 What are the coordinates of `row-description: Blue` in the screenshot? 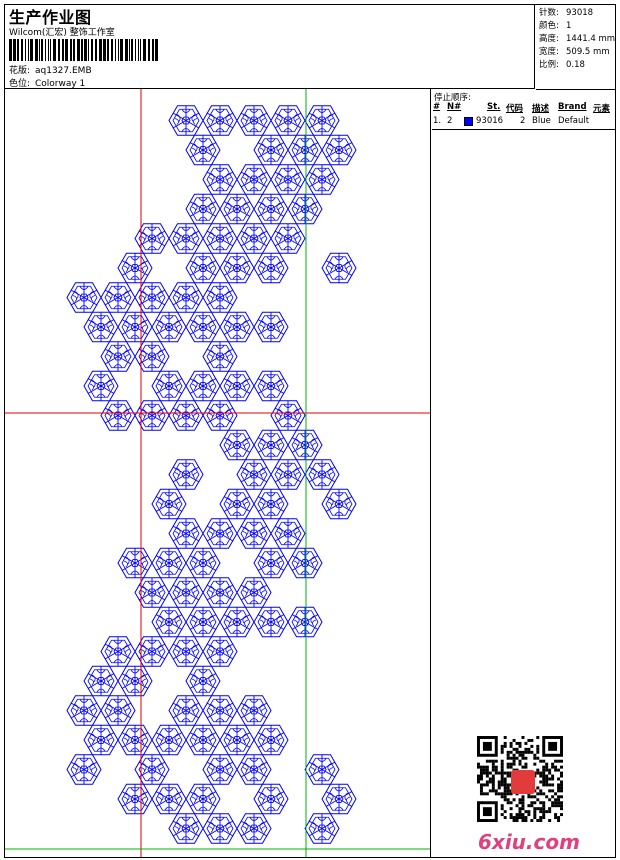 It's located at (541, 121).